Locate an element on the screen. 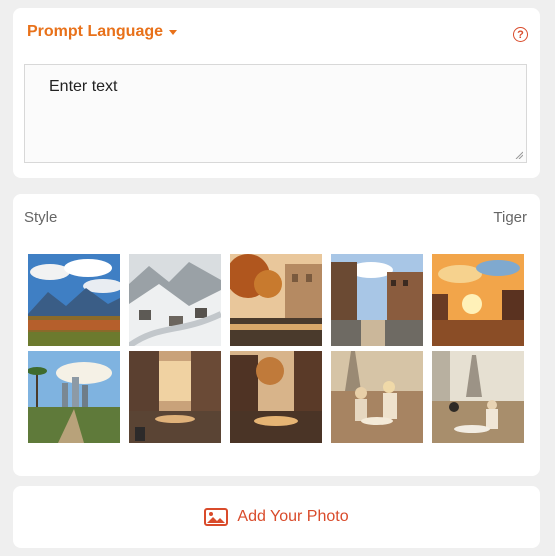 Image resolution: width=555 pixels, height=556 pixels. resize-handle-icon is located at coordinates (519, 155).